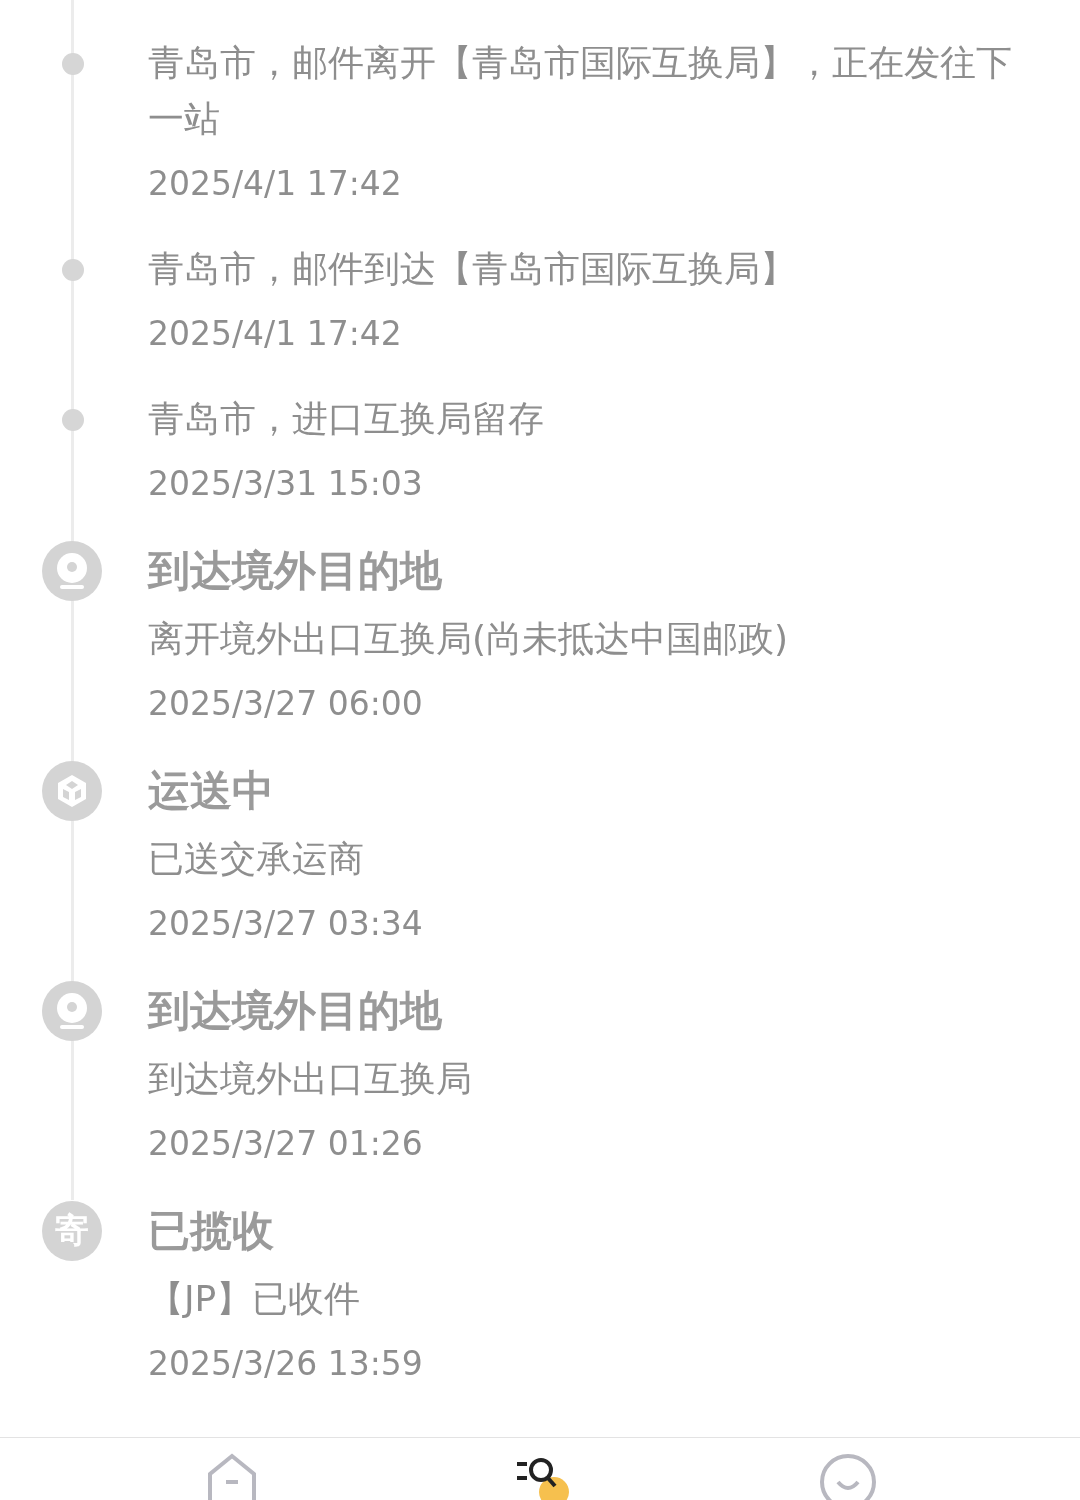 This screenshot has width=1080, height=1500. What do you see at coordinates (848, 1476) in the screenshot?
I see `profile-icon` at bounding box center [848, 1476].